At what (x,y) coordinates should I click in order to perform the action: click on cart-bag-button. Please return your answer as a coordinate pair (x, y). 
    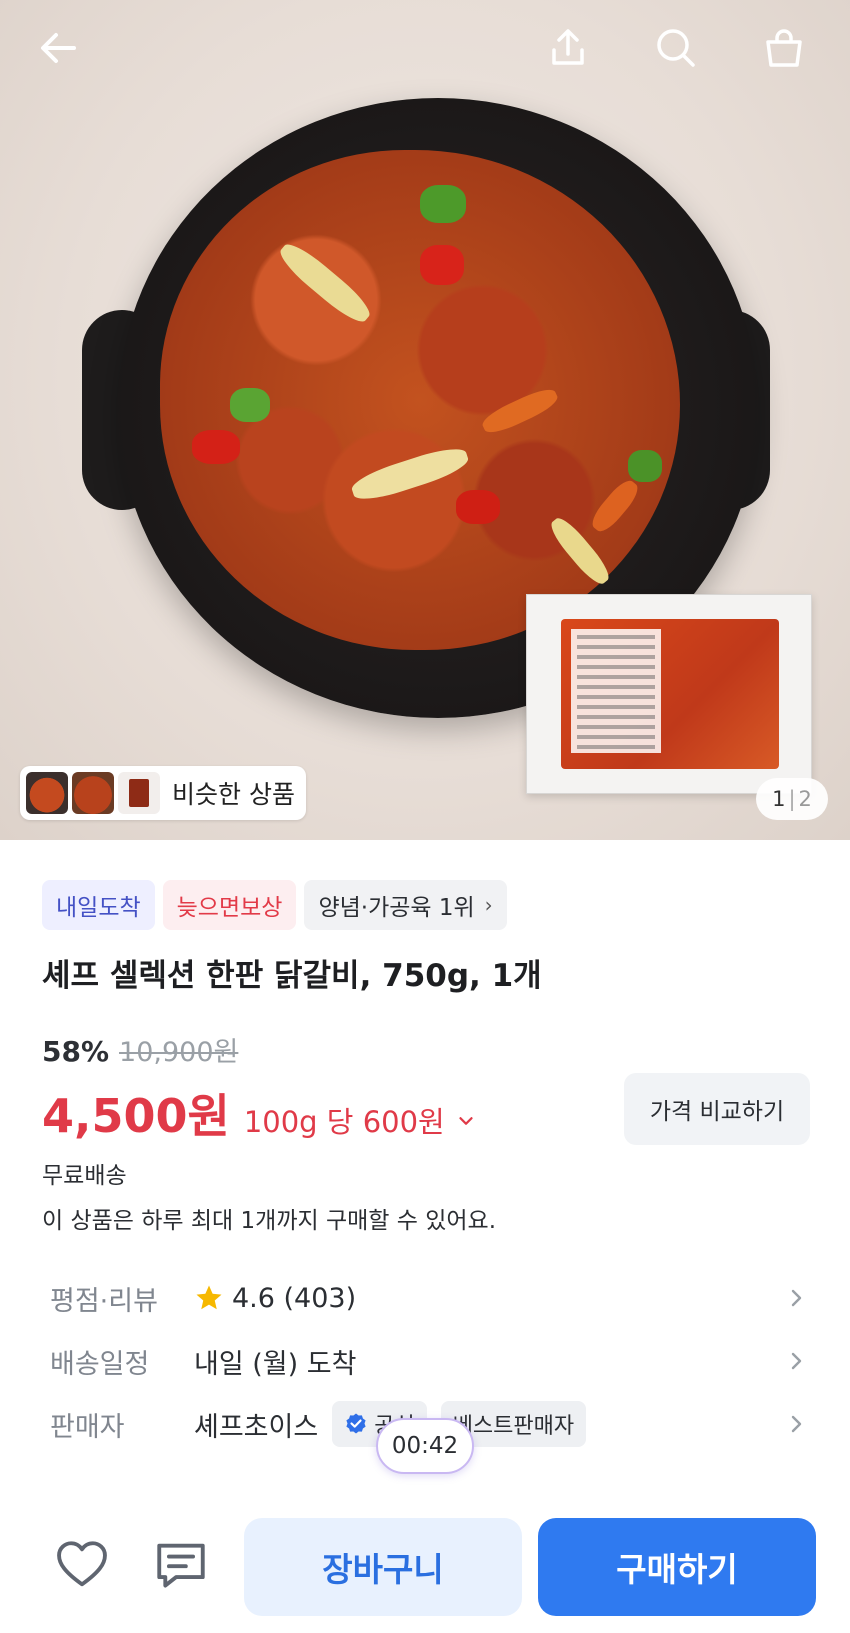
    Looking at the image, I should click on (784, 48).